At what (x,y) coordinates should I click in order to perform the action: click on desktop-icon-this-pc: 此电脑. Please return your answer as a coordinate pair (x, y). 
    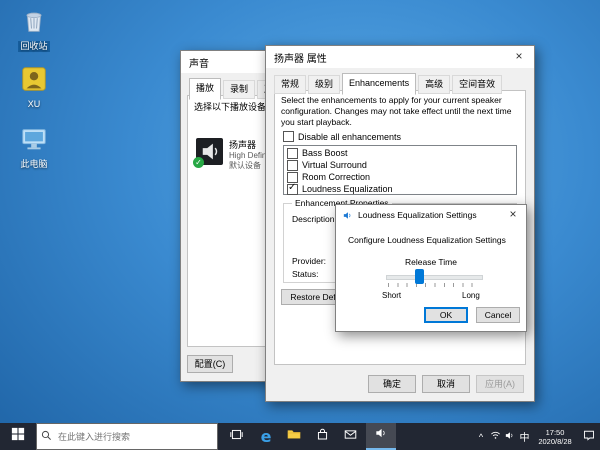
    Looking at the image, I should click on (34, 148).